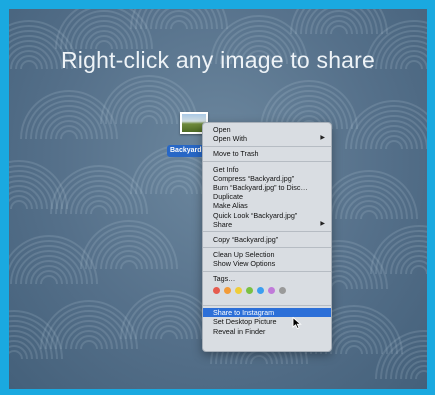 This screenshot has height=395, width=435. What do you see at coordinates (226, 169) in the screenshot?
I see `menu-item-label: Get Info` at bounding box center [226, 169].